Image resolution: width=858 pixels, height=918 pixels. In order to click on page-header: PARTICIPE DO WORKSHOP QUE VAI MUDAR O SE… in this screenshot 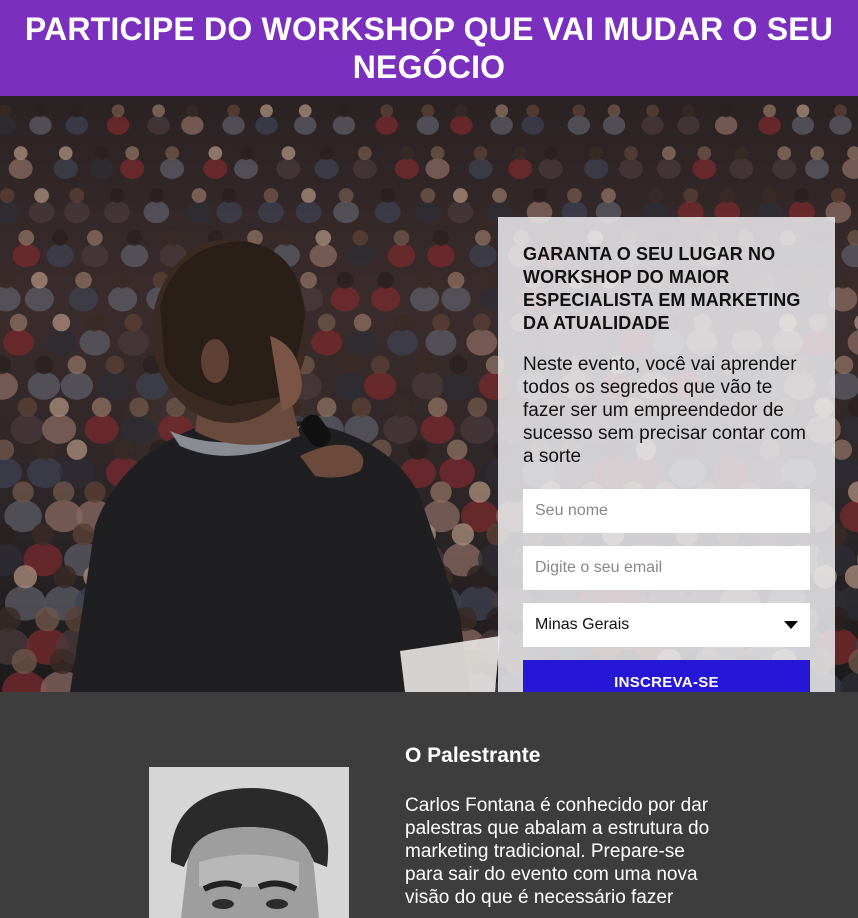, I will do `click(429, 48)`.